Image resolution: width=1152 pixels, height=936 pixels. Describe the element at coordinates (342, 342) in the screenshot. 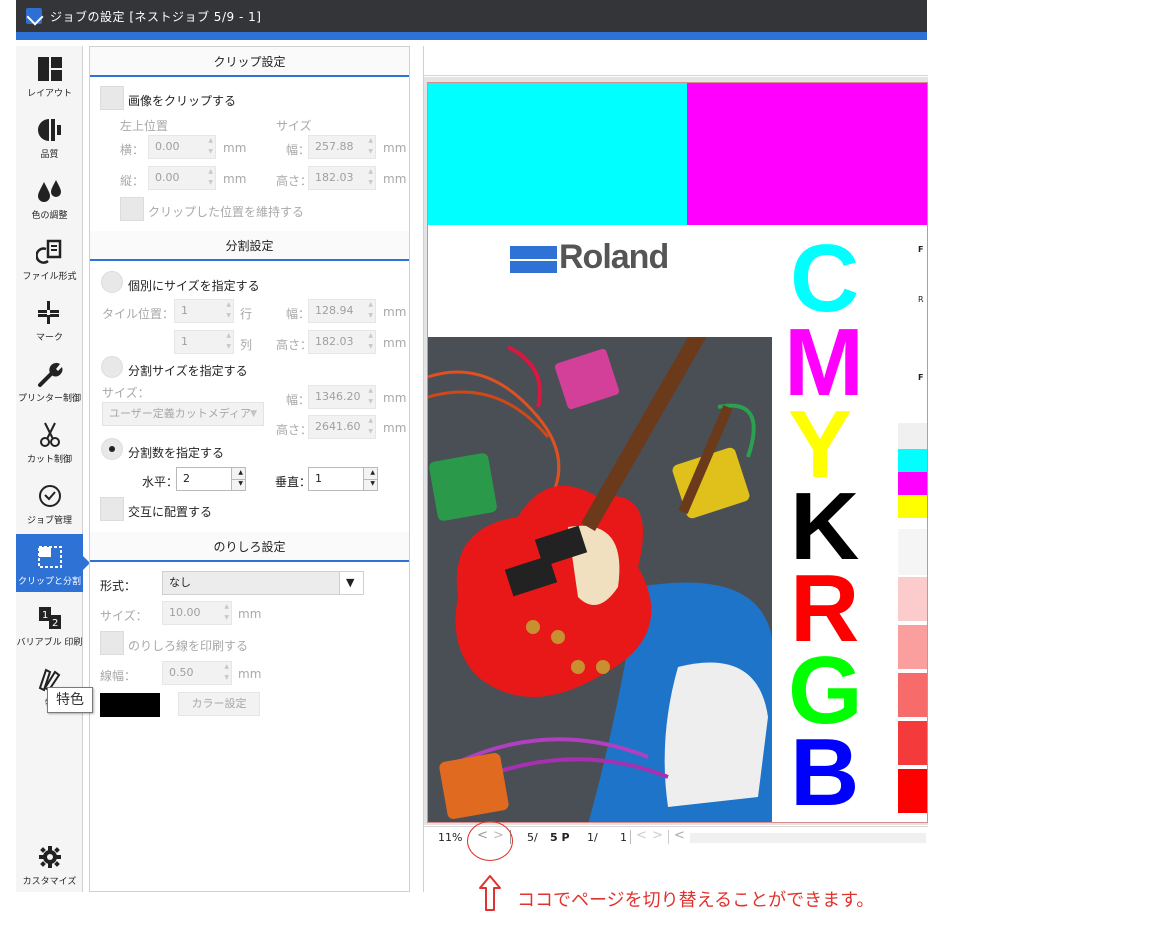

I see `tile-h-stepper: 182.03` at that location.